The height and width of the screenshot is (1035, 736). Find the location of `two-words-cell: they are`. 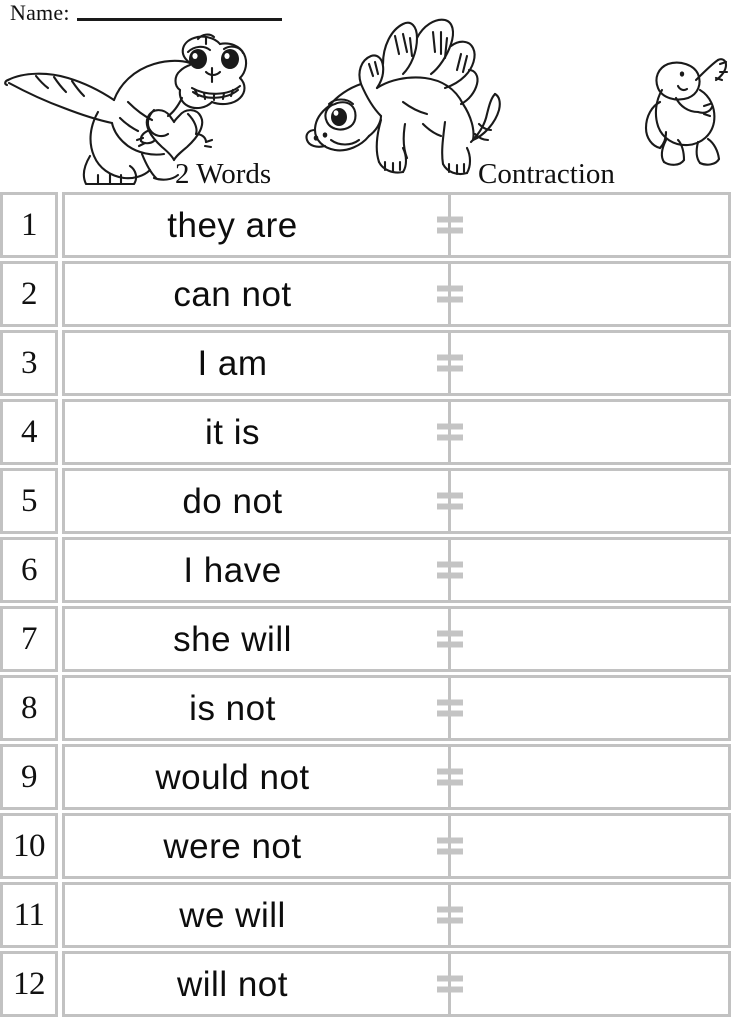

two-words-cell: they are is located at coordinates (256, 225).